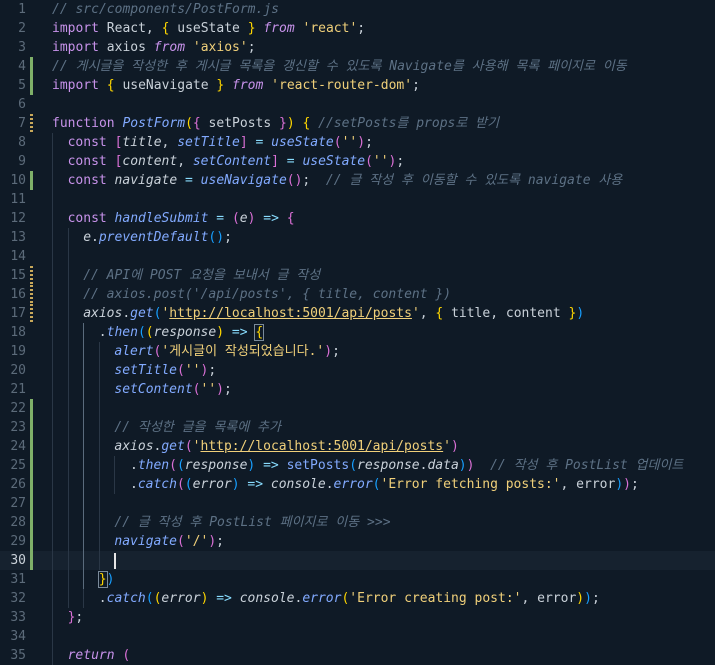 The width and height of the screenshot is (715, 665). What do you see at coordinates (357, 427) in the screenshot?
I see `code-line: 23 // 작성한 글을 목록에 추가` at bounding box center [357, 427].